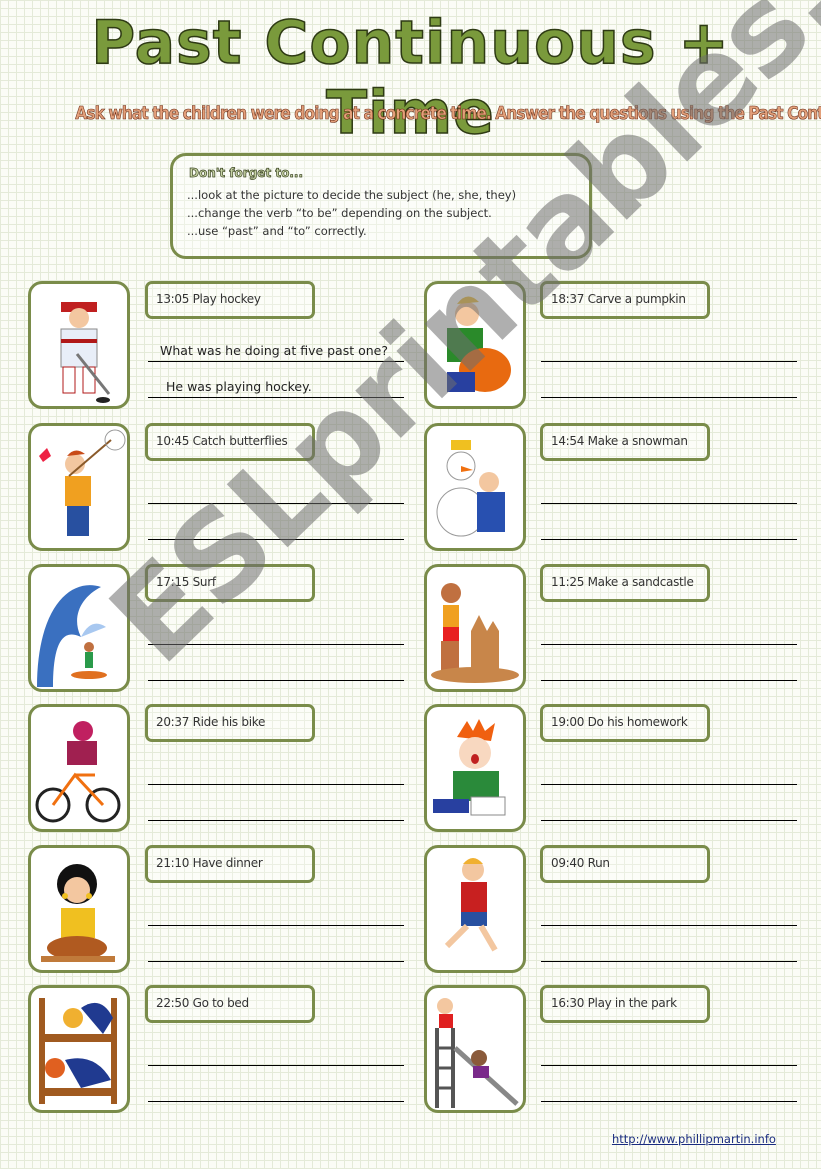 The width and height of the screenshot is (821, 1169). I want to click on prompt-box: 21:10 Have dinner, so click(230, 864).